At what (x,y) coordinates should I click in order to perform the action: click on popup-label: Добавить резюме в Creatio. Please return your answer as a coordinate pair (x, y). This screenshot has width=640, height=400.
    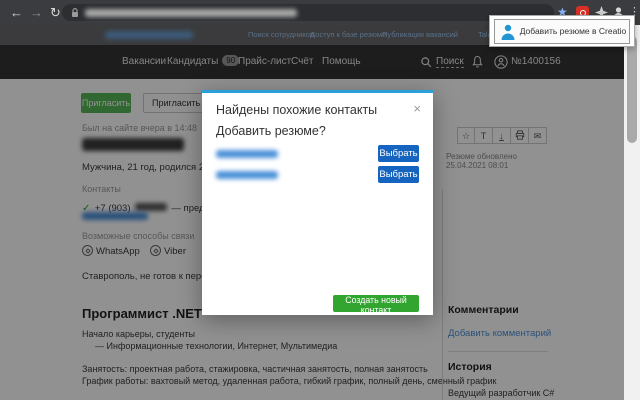
    Looking at the image, I should click on (573, 31).